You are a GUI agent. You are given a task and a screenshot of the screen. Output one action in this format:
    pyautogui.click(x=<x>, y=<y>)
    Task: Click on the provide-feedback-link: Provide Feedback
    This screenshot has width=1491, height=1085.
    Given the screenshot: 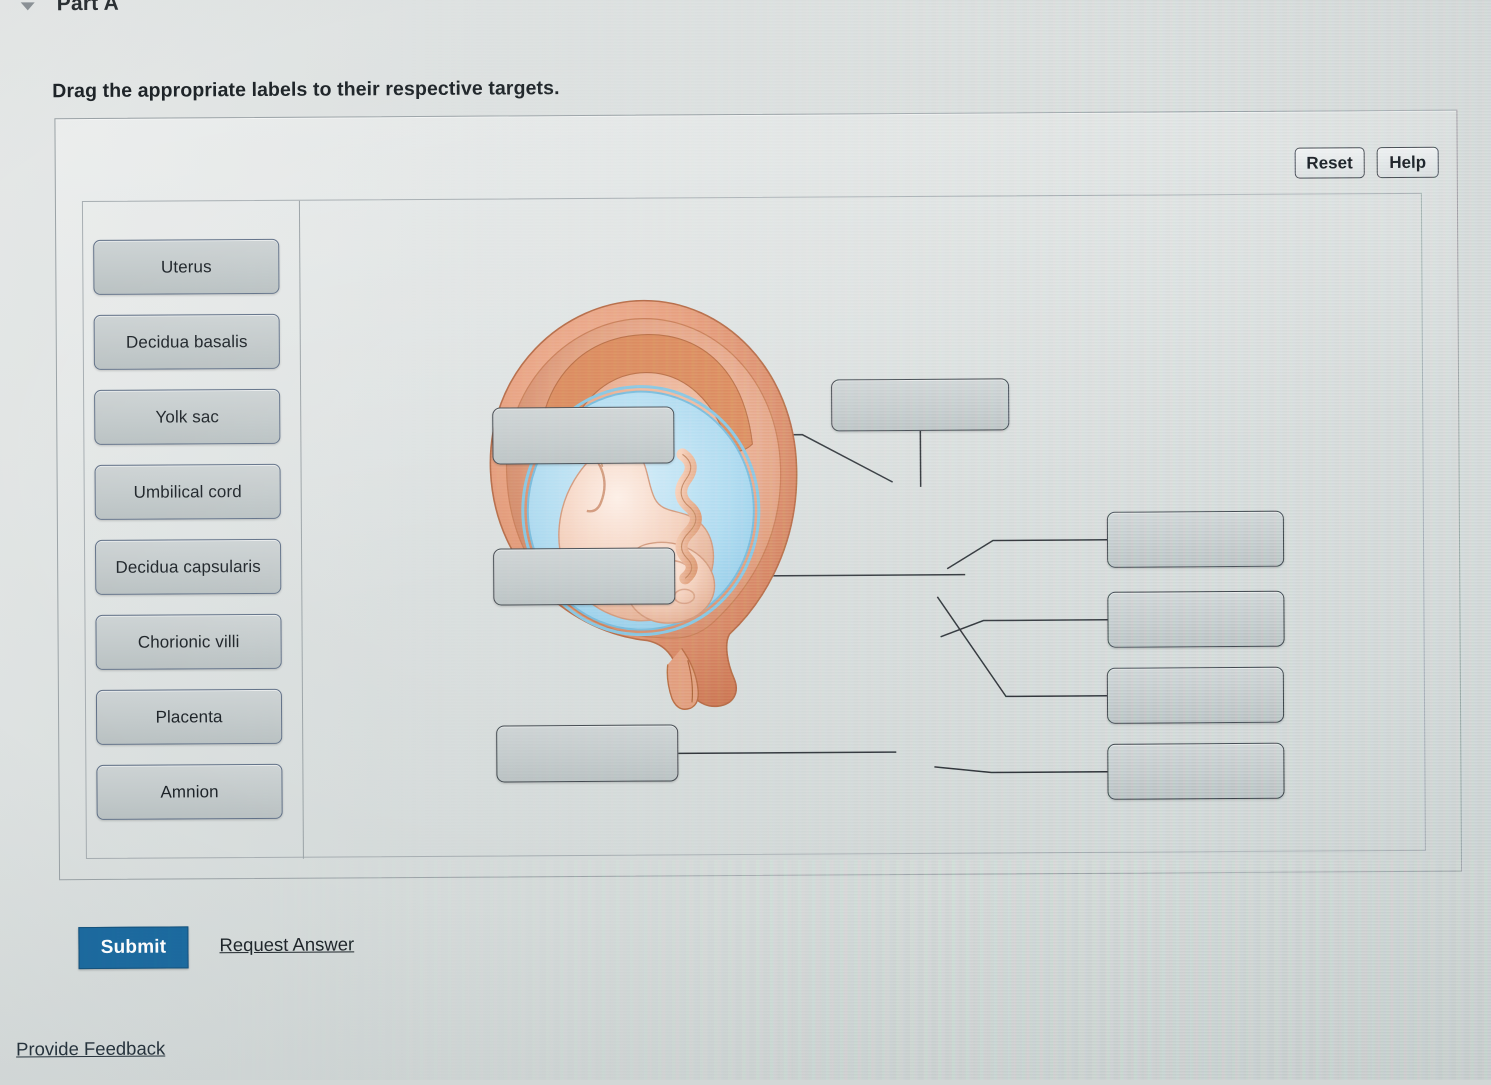 What is the action you would take?
    pyautogui.click(x=90, y=1049)
    